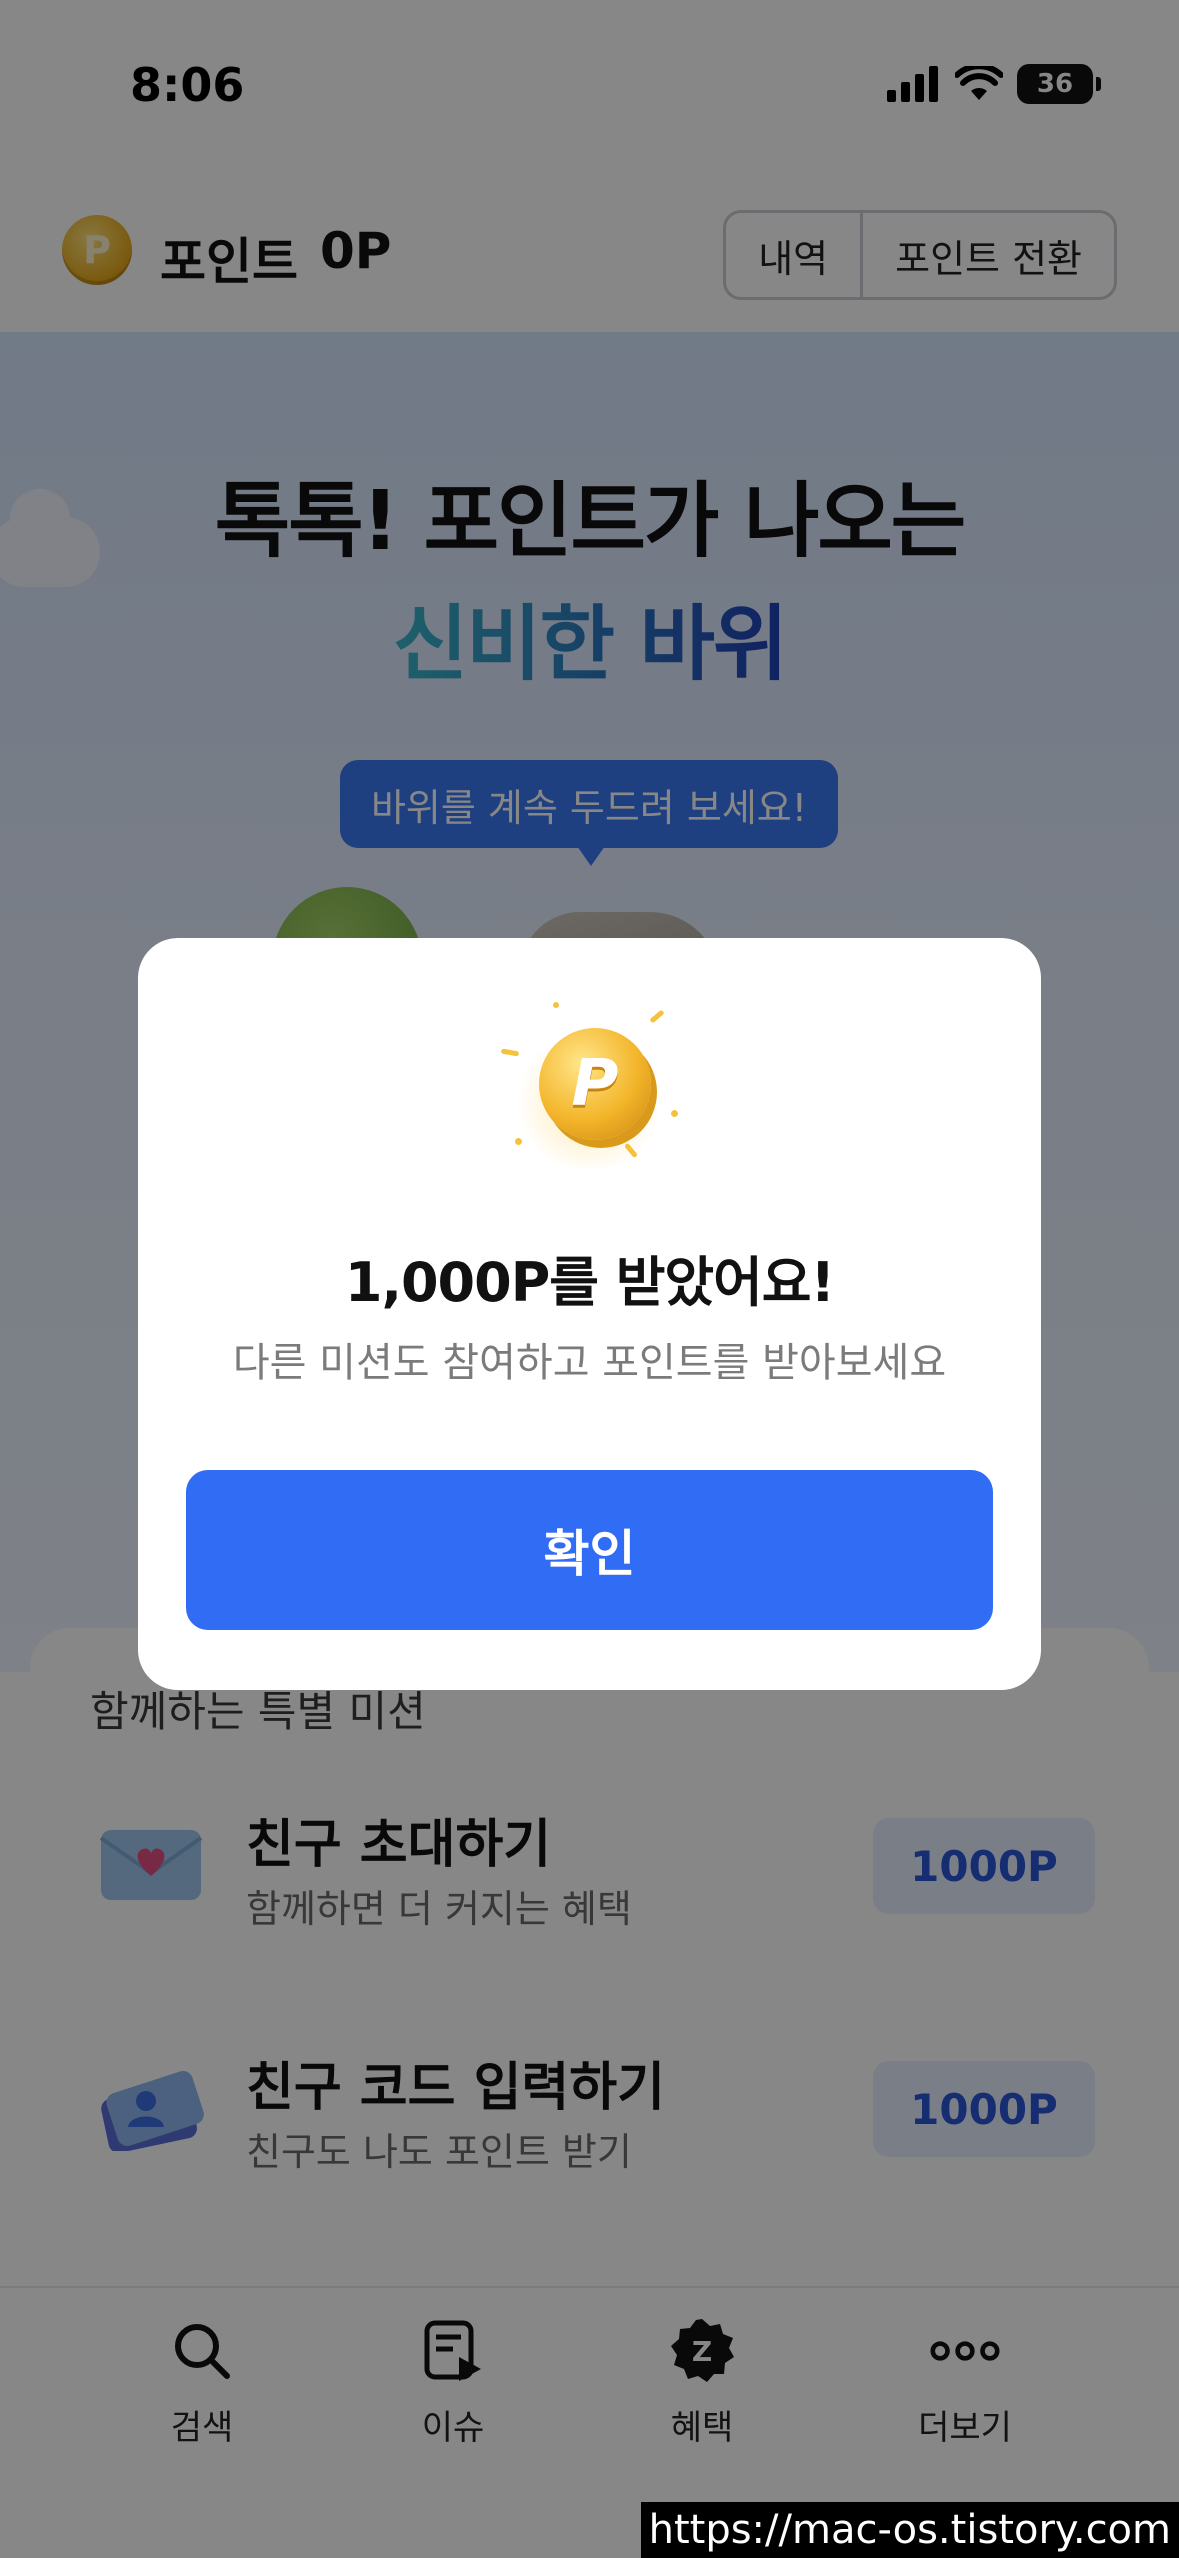 The width and height of the screenshot is (1179, 2558). Describe the element at coordinates (589, 1550) in the screenshot. I see `confirm-button: 확인` at that location.